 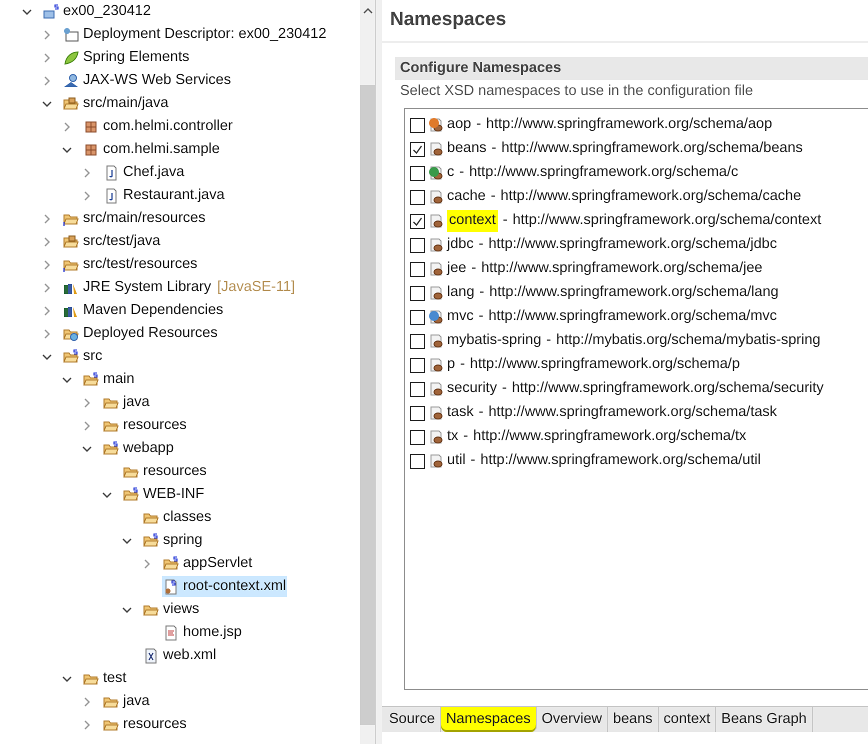 I want to click on tree-item: appServlet, so click(x=217, y=563).